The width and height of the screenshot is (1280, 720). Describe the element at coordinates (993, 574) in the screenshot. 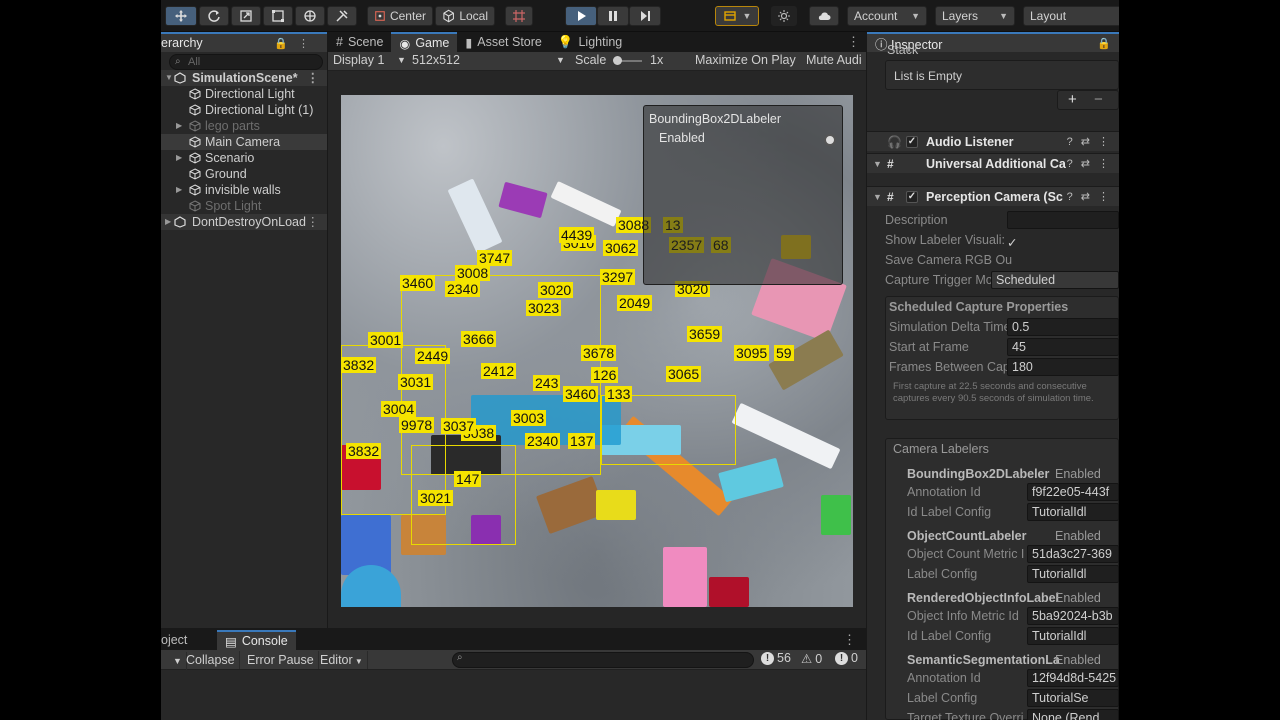

I see `label-config-field: Label Config TutorialIdl` at that location.